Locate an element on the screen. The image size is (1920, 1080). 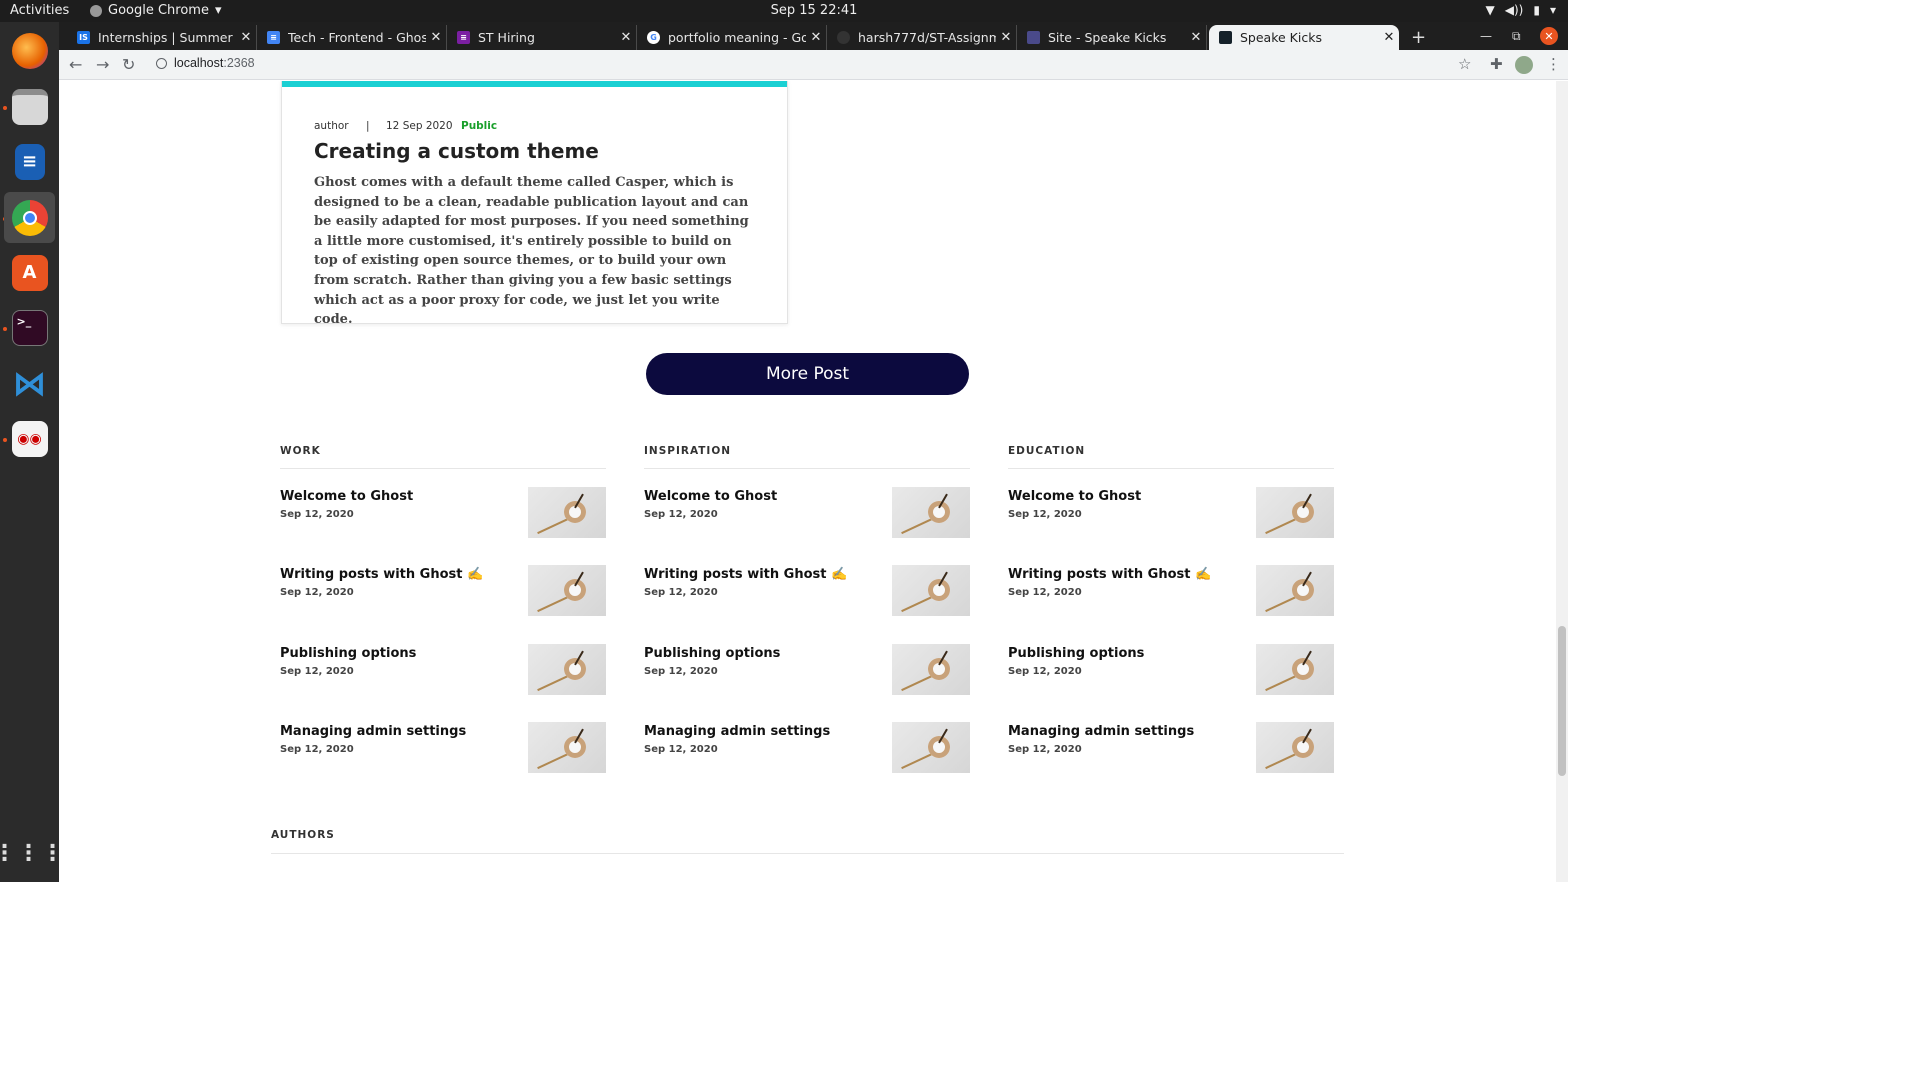
dock: ≡ A >_ ⋈ ◉◉ ⋮⋮⋮ is located at coordinates (33, 452).